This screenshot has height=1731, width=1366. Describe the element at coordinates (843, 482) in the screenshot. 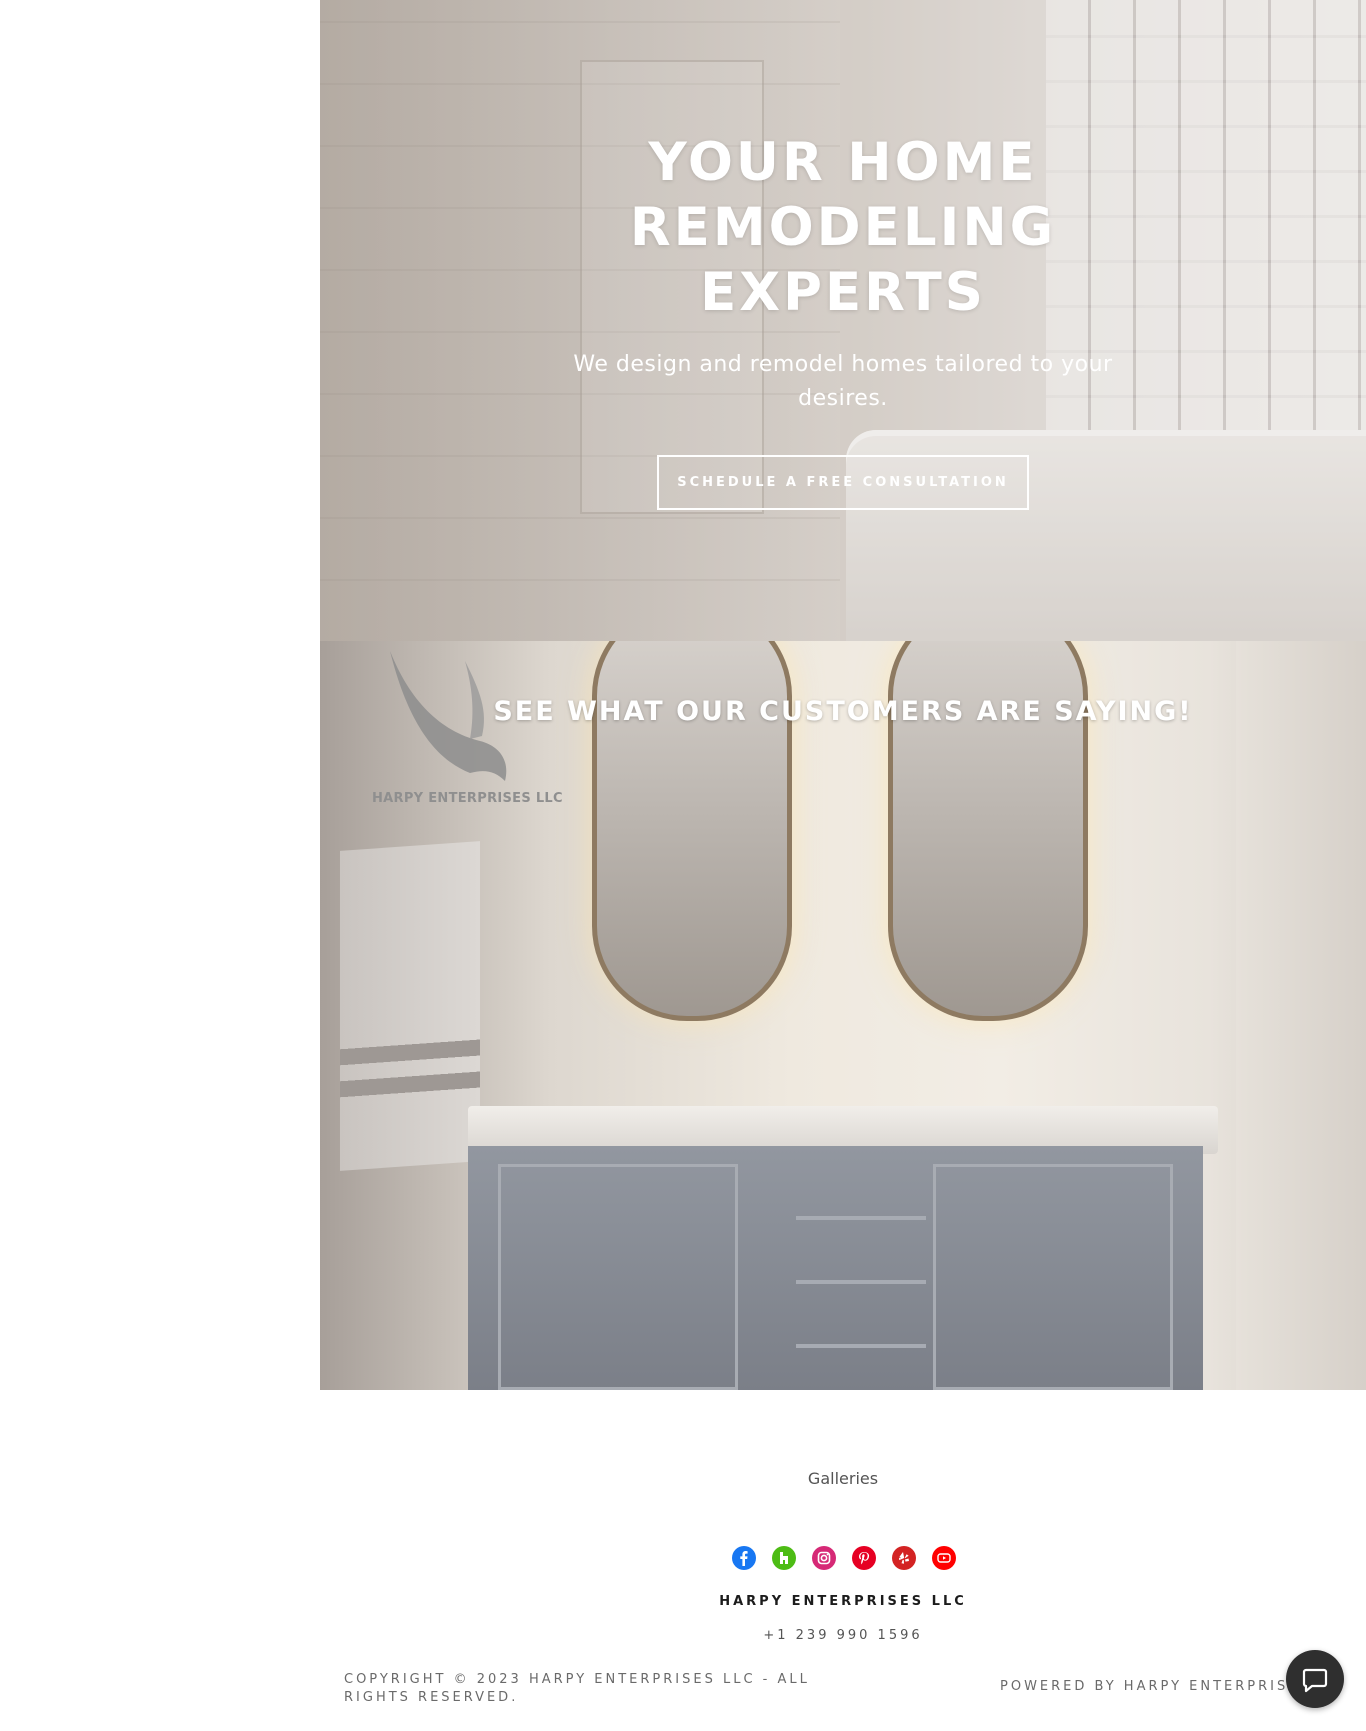

I see `schedule-consultation-button: SCHEDULE A FREE CONSULTATION` at that location.